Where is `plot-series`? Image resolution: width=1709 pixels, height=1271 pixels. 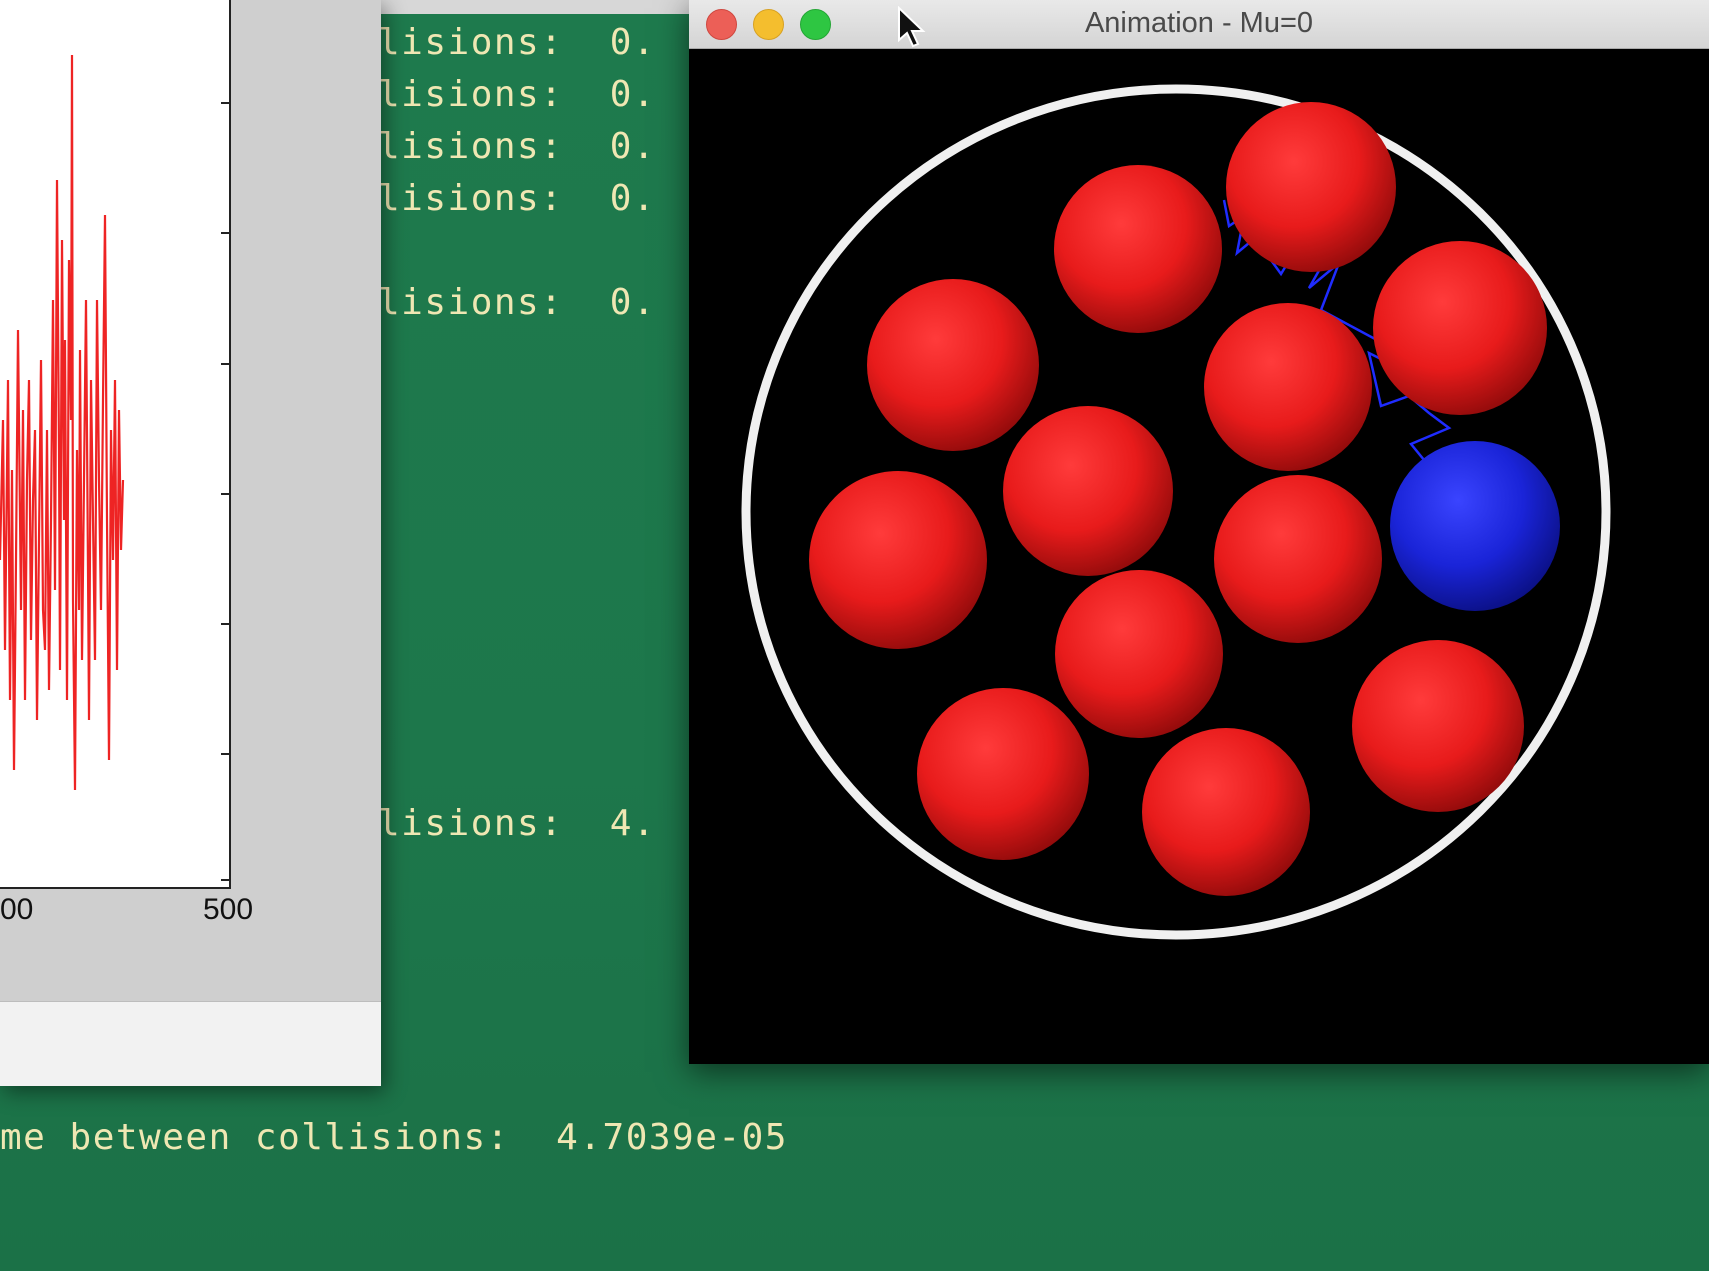
plot-series is located at coordinates (114, 467).